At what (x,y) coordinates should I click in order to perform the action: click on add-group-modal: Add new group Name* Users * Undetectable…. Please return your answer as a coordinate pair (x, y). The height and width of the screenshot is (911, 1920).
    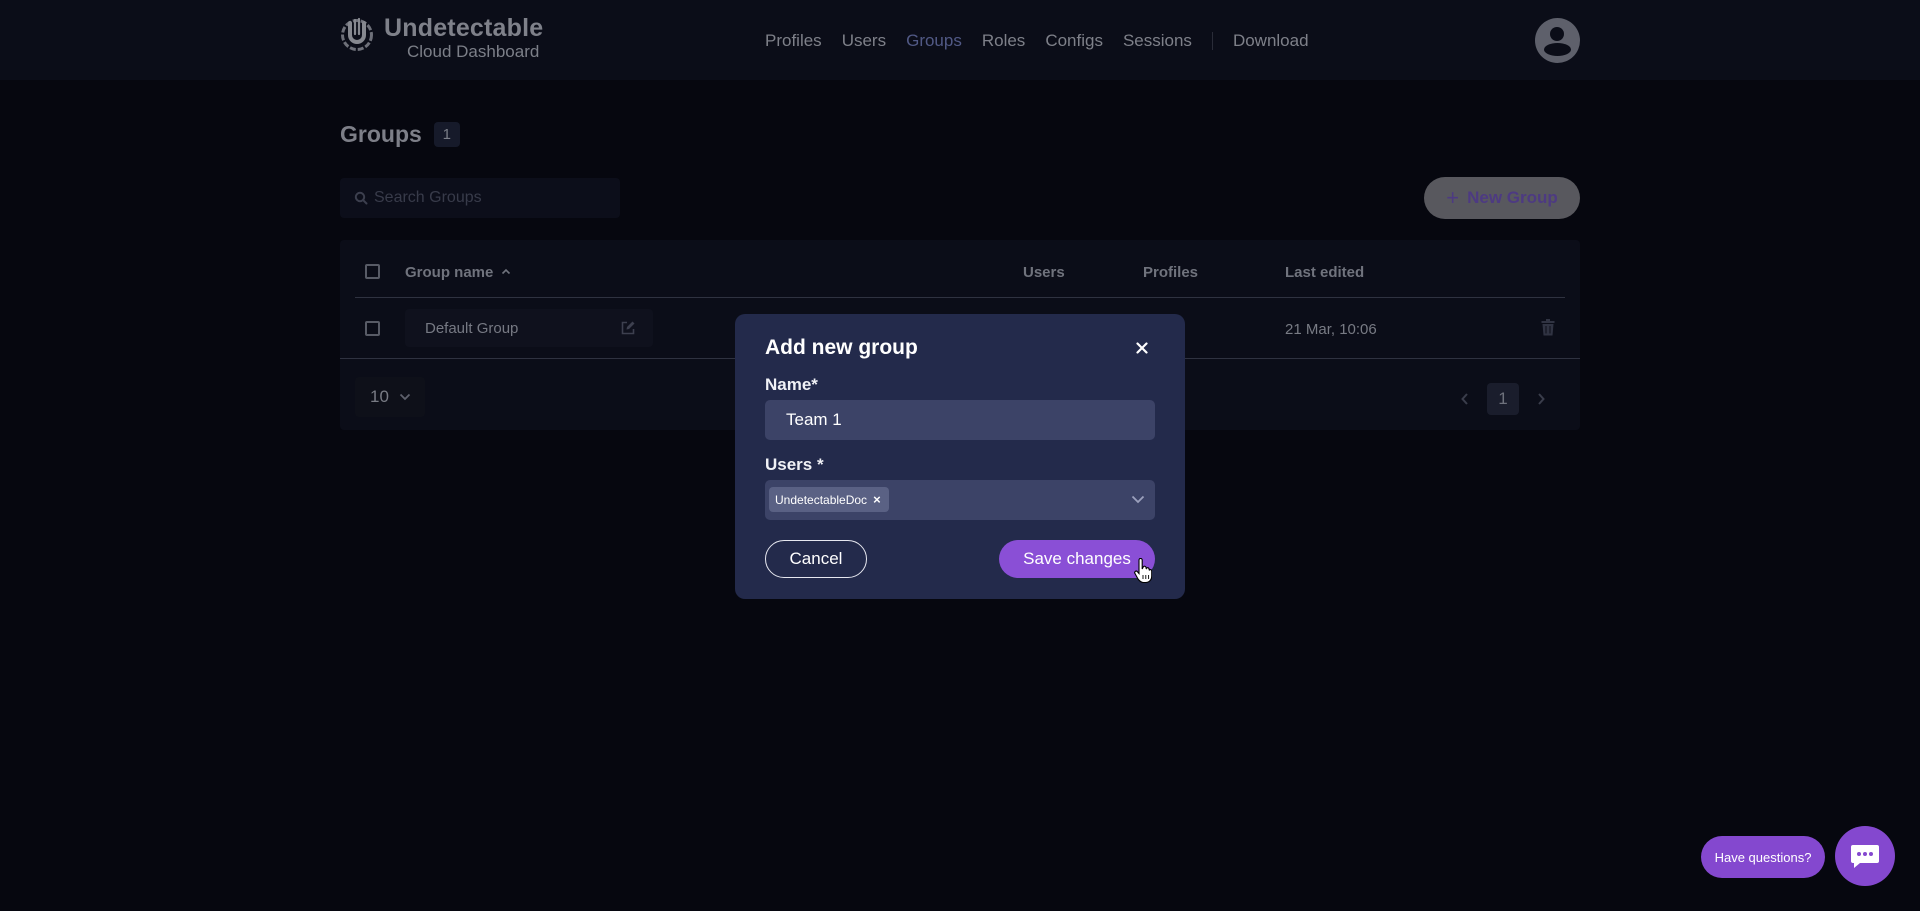
    Looking at the image, I should click on (960, 456).